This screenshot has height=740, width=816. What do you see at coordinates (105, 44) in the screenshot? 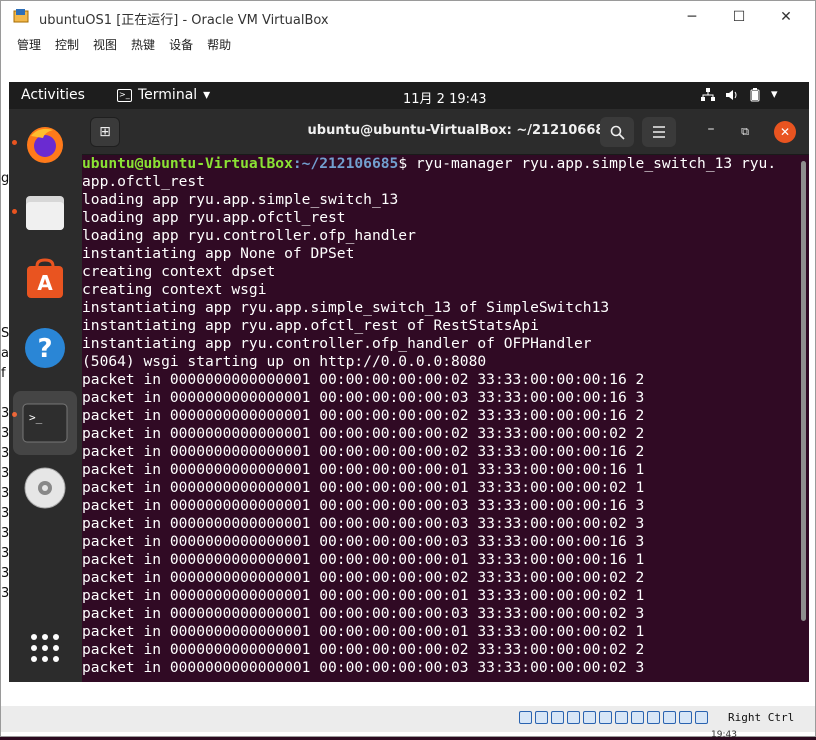
I see `menu-view: 视图` at bounding box center [105, 44].